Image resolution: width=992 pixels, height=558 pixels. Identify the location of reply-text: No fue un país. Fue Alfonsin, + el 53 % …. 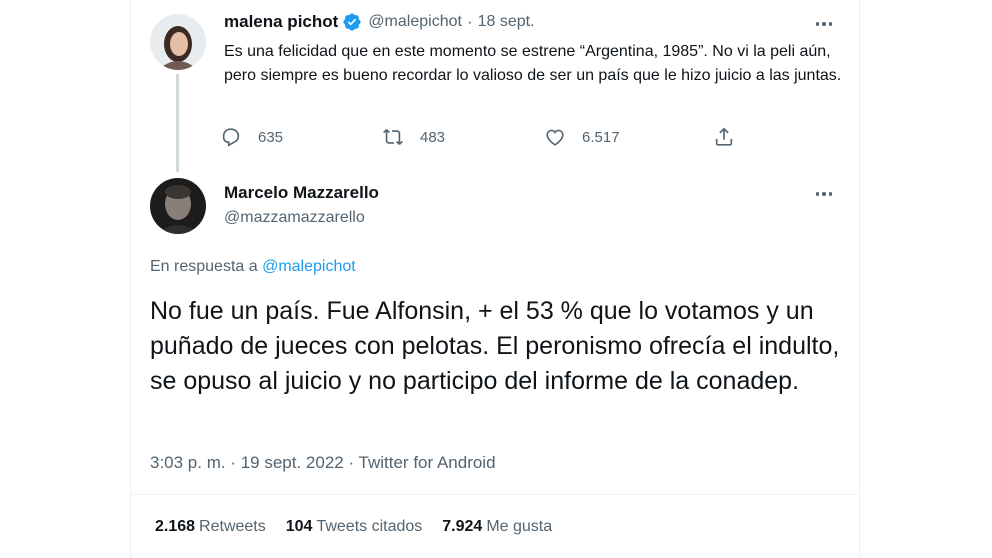
(495, 346).